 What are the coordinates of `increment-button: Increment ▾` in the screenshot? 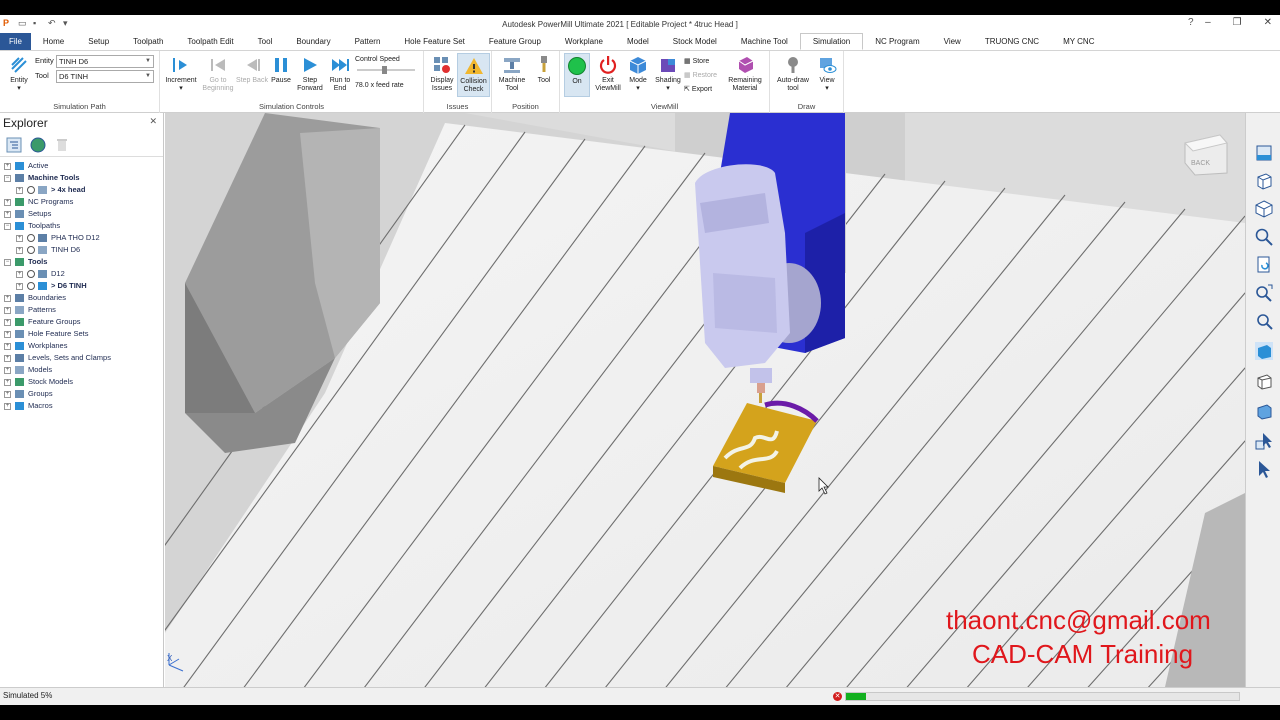 It's located at (181, 74).